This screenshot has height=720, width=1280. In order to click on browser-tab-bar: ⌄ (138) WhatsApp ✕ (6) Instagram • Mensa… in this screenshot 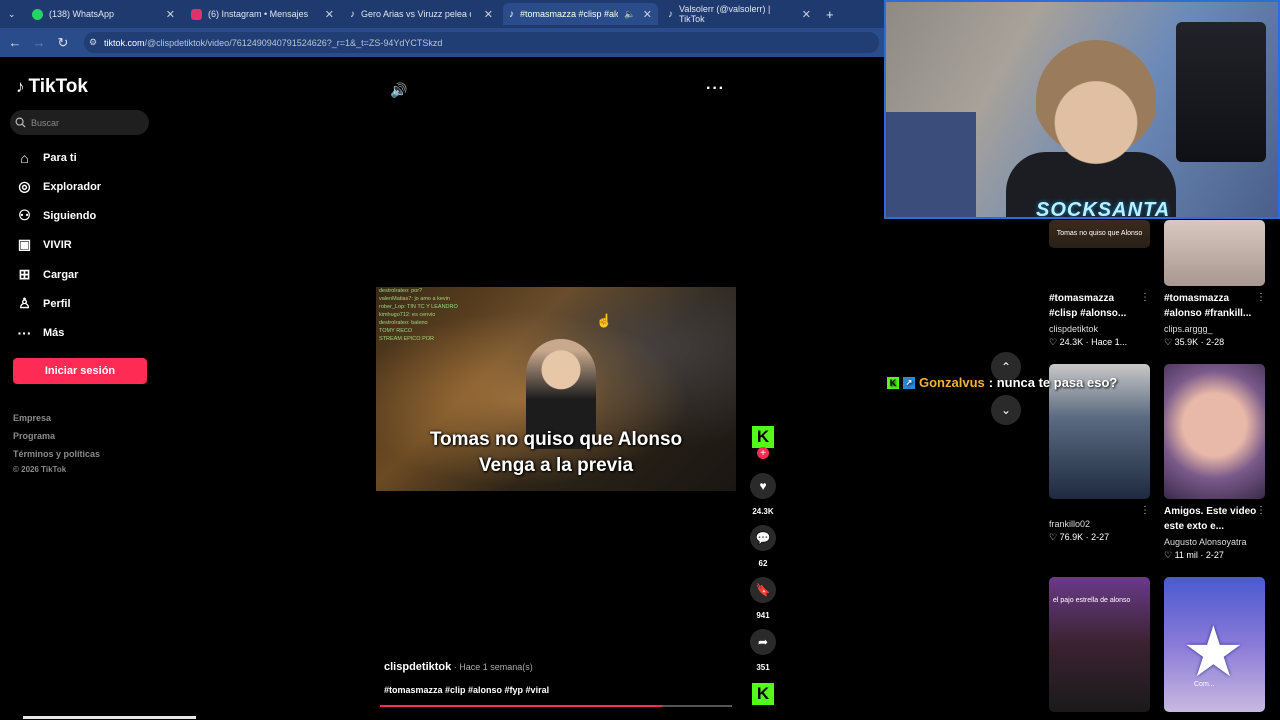, I will do `click(442, 14)`.